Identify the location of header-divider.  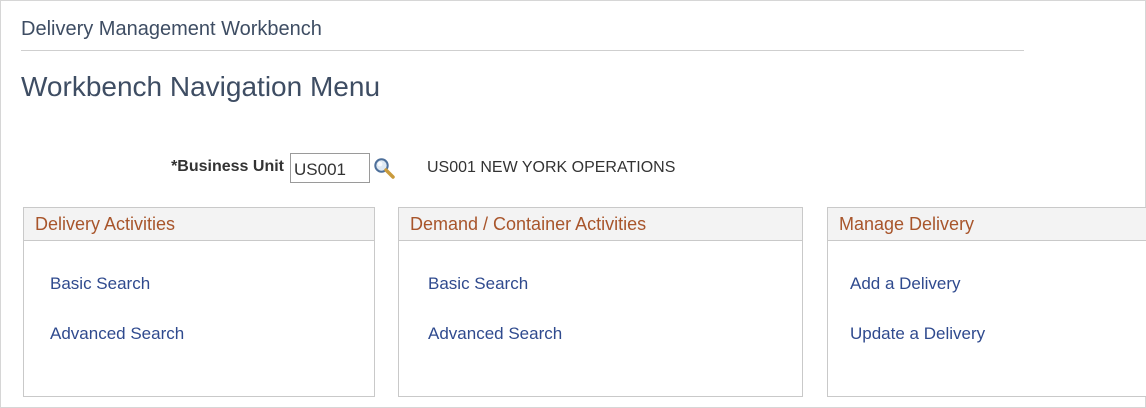
(522, 50).